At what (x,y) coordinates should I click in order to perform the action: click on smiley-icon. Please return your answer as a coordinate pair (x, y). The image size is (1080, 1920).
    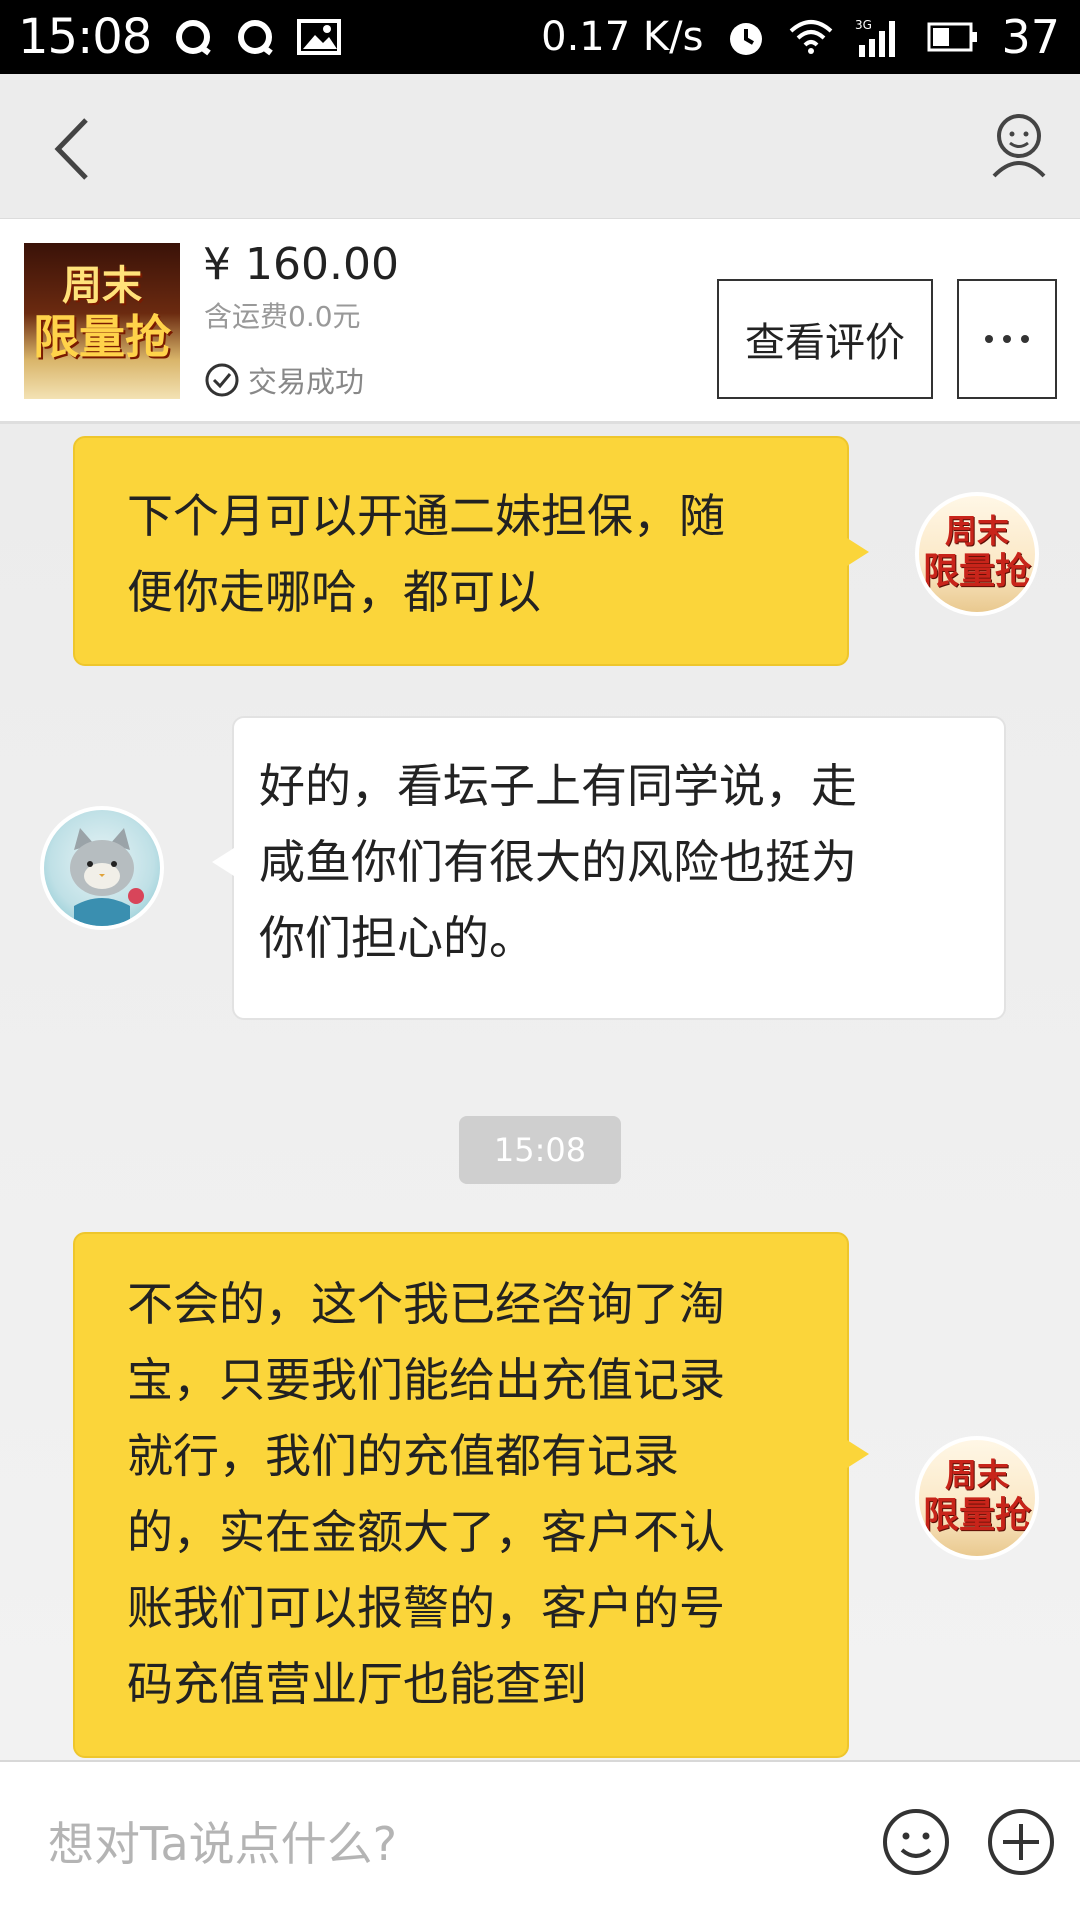
    Looking at the image, I should click on (916, 1842).